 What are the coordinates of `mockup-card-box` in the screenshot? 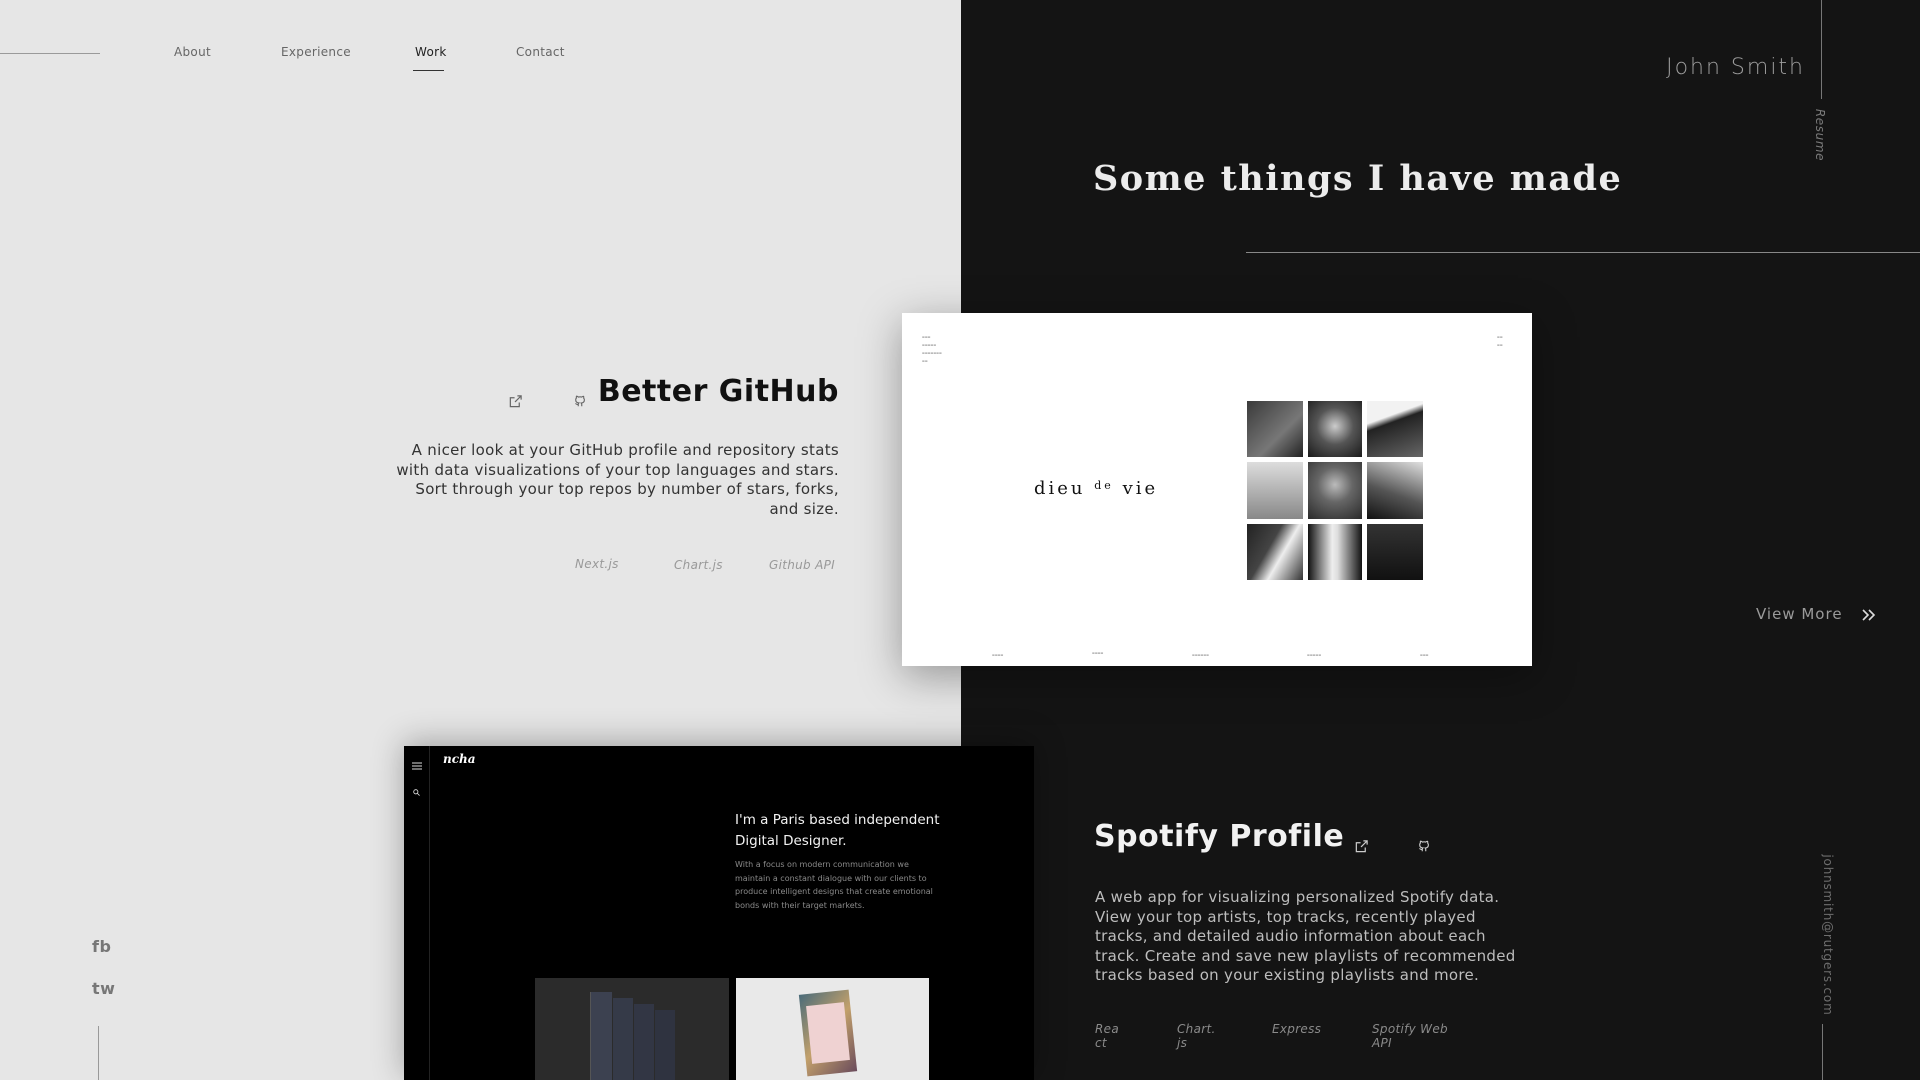 It's located at (832, 1029).